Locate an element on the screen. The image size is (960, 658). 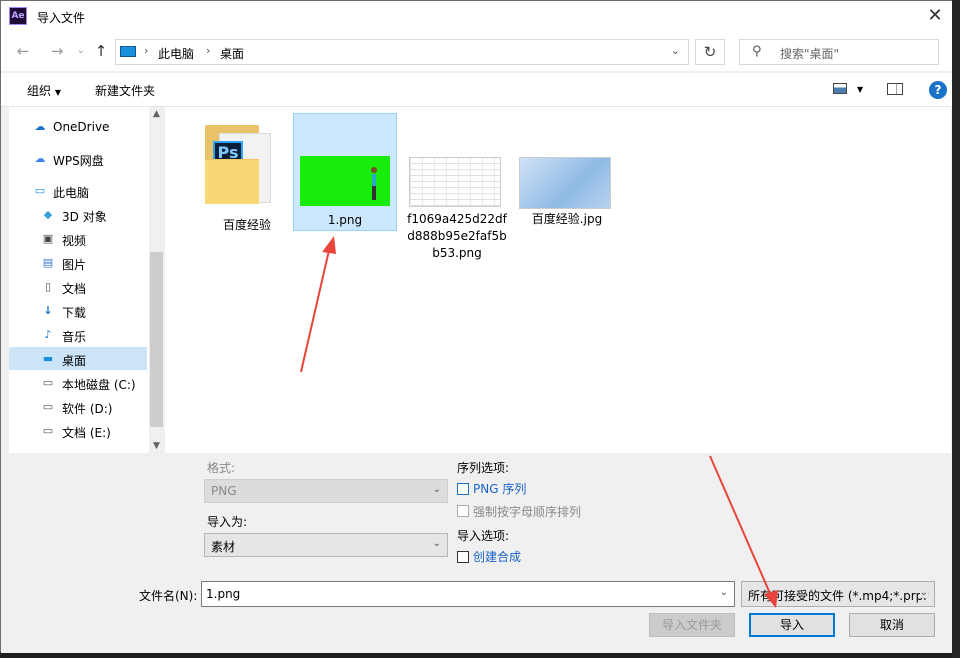
address-bar: › 此电脑 › 桌面 ⌄ is located at coordinates (402, 52).